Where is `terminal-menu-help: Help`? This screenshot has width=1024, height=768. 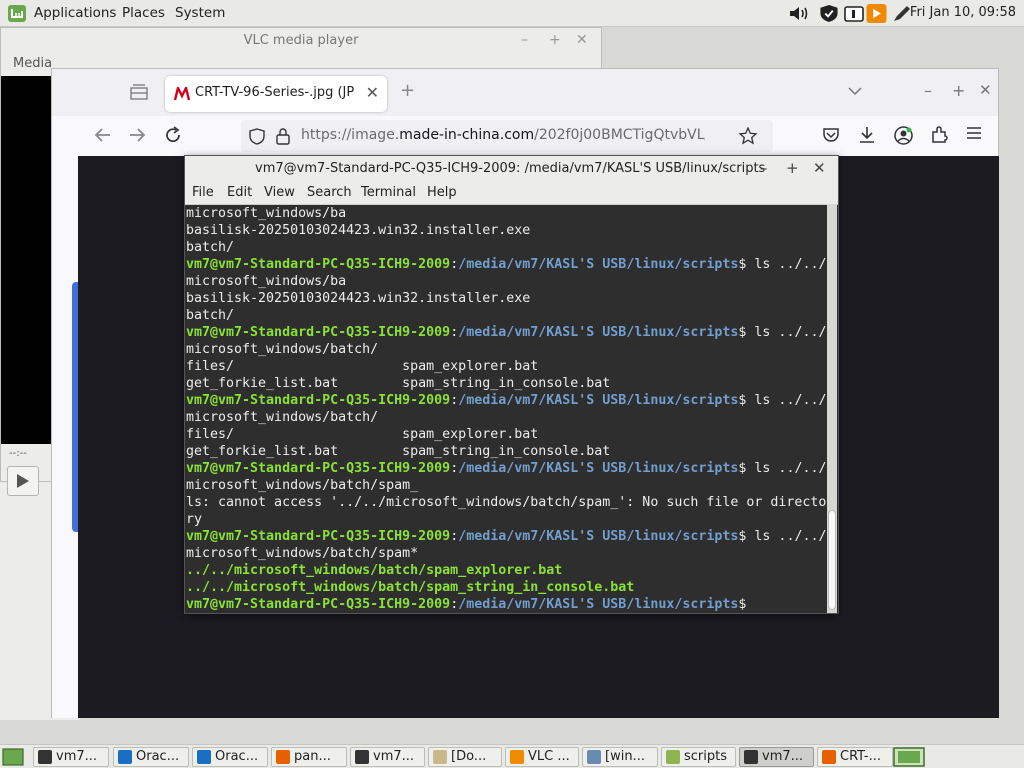
terminal-menu-help: Help is located at coordinates (442, 192).